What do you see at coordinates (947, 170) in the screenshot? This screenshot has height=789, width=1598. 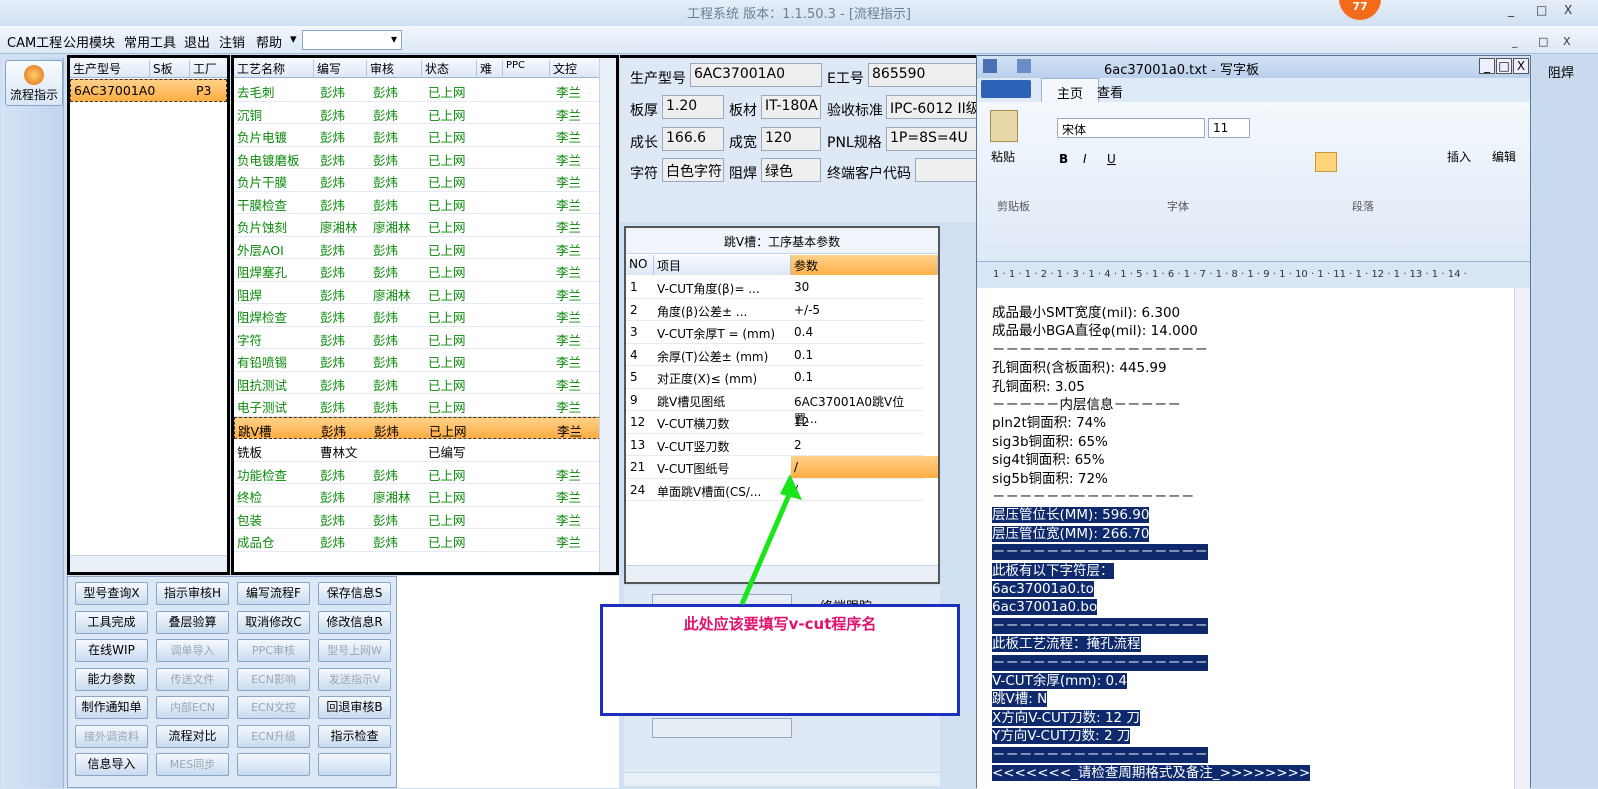 I see `customer-field` at bounding box center [947, 170].